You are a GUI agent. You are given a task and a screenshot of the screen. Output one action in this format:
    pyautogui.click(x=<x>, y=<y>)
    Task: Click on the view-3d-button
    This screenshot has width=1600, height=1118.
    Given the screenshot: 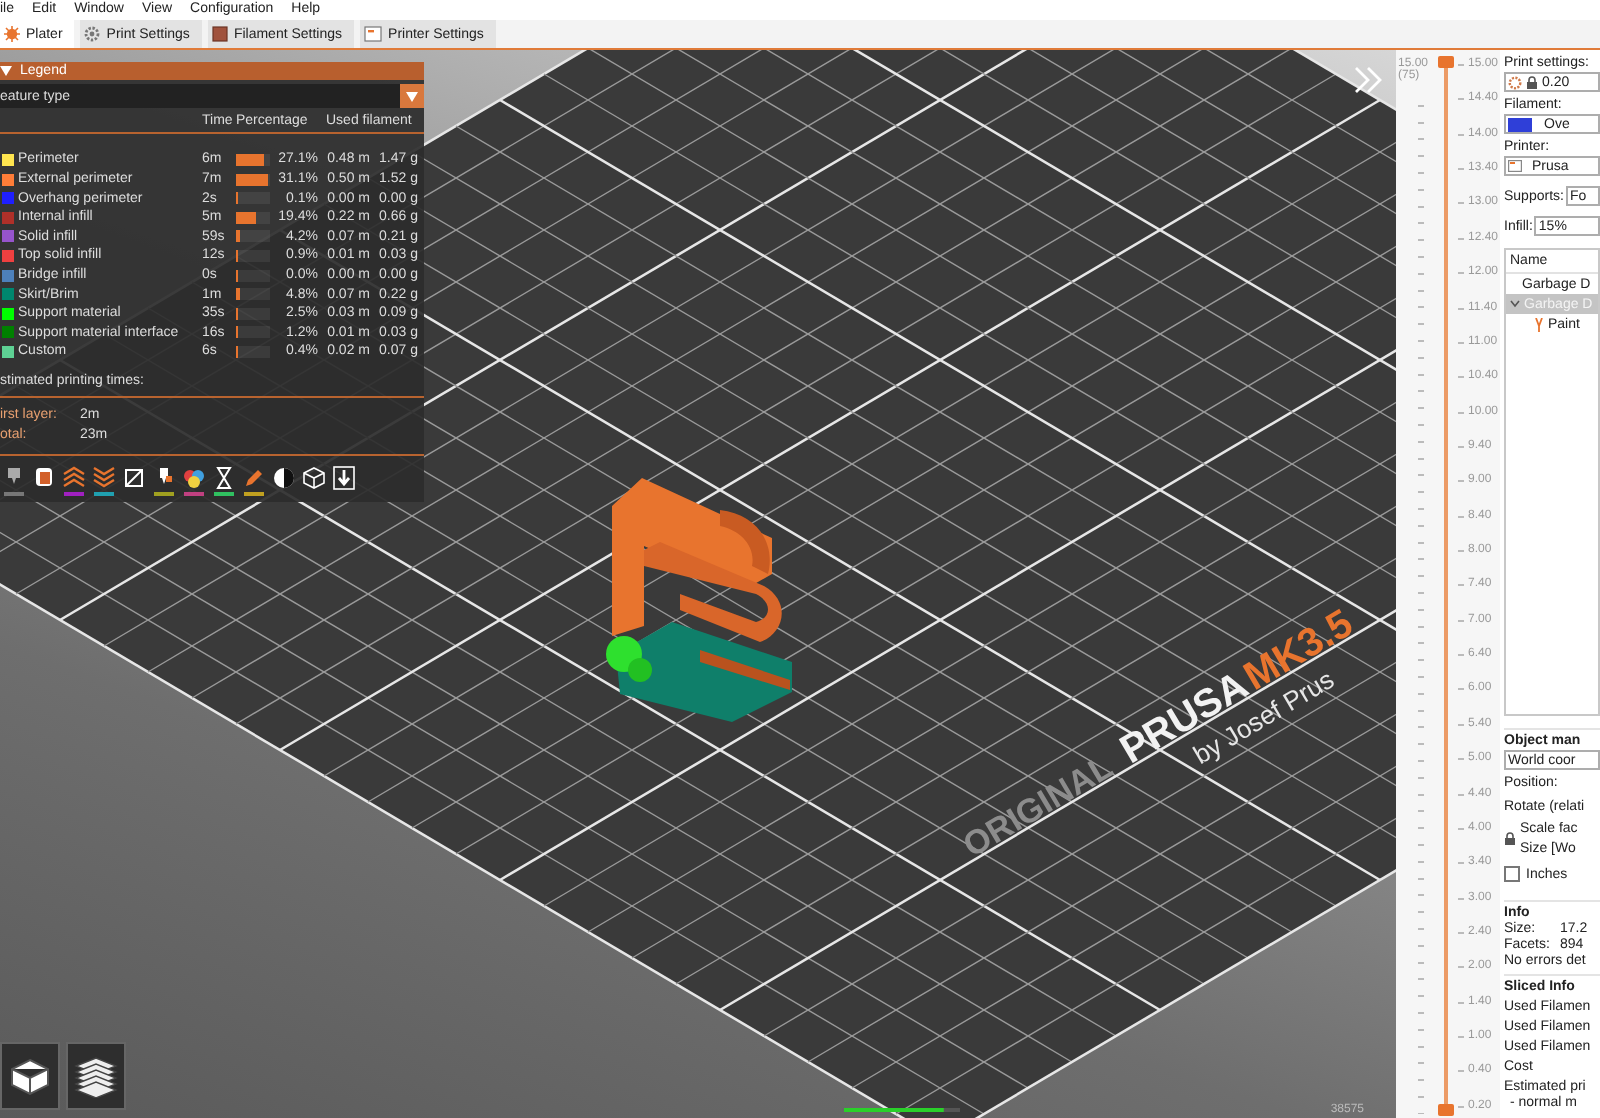 What is the action you would take?
    pyautogui.click(x=30, y=1076)
    